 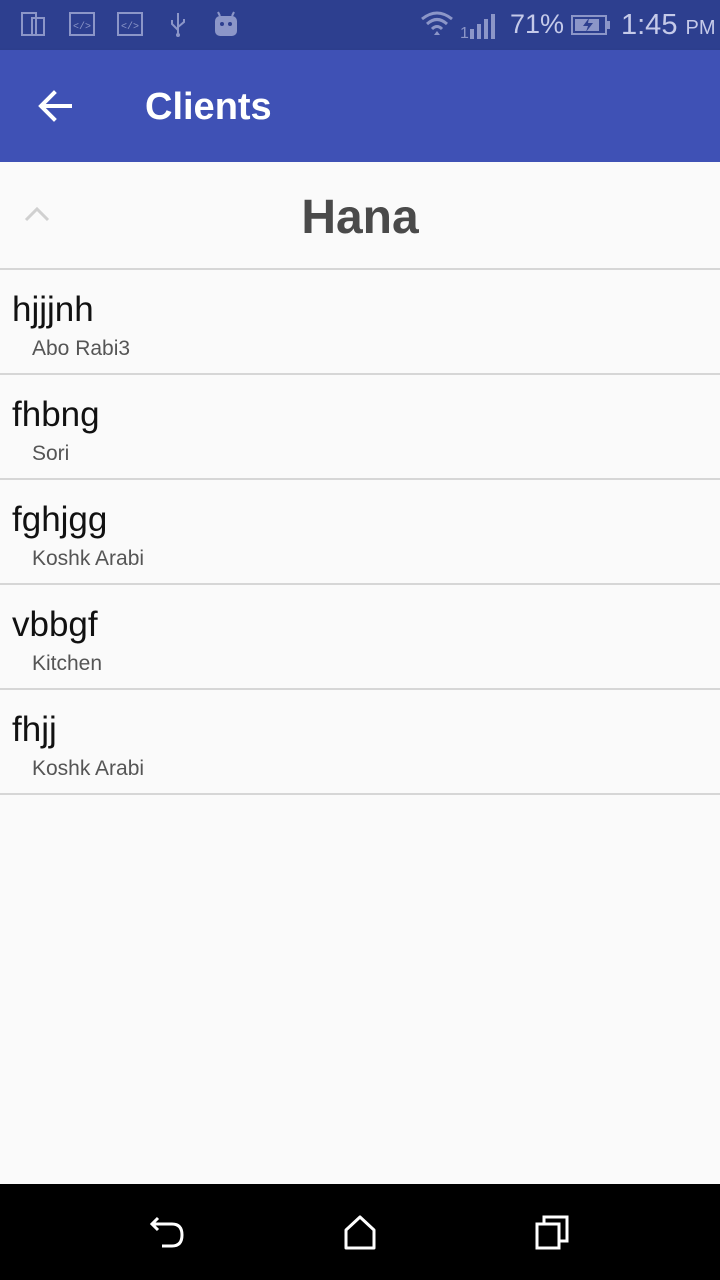 What do you see at coordinates (56, 414) in the screenshot?
I see `client-name: fhbng` at bounding box center [56, 414].